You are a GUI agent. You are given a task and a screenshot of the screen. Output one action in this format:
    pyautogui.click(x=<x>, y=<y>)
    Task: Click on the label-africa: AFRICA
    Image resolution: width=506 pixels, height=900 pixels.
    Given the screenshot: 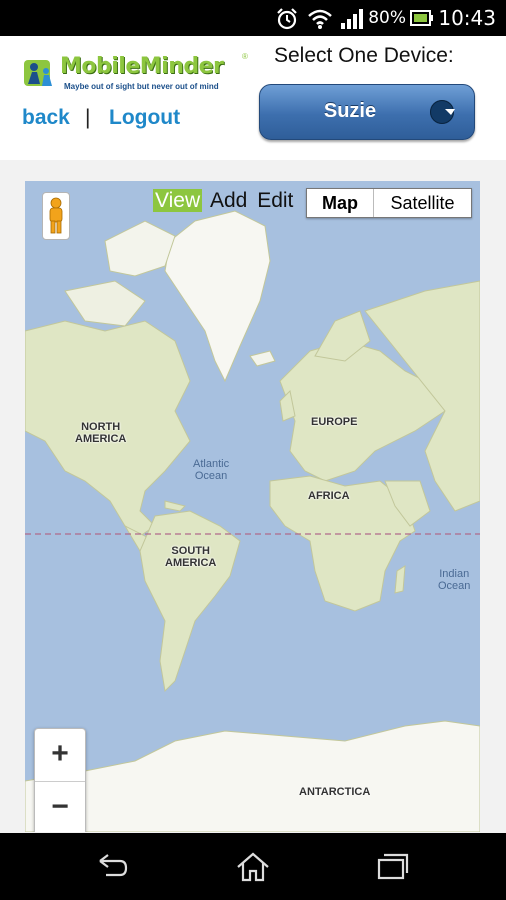 What is the action you would take?
    pyautogui.click(x=329, y=496)
    